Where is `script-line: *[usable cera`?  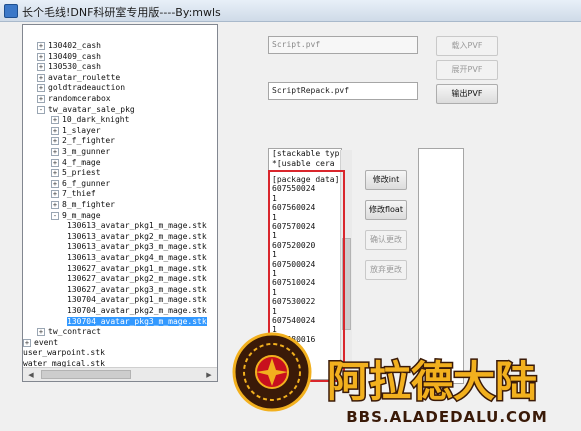
script-line: *[usable cera is located at coordinates (303, 163).